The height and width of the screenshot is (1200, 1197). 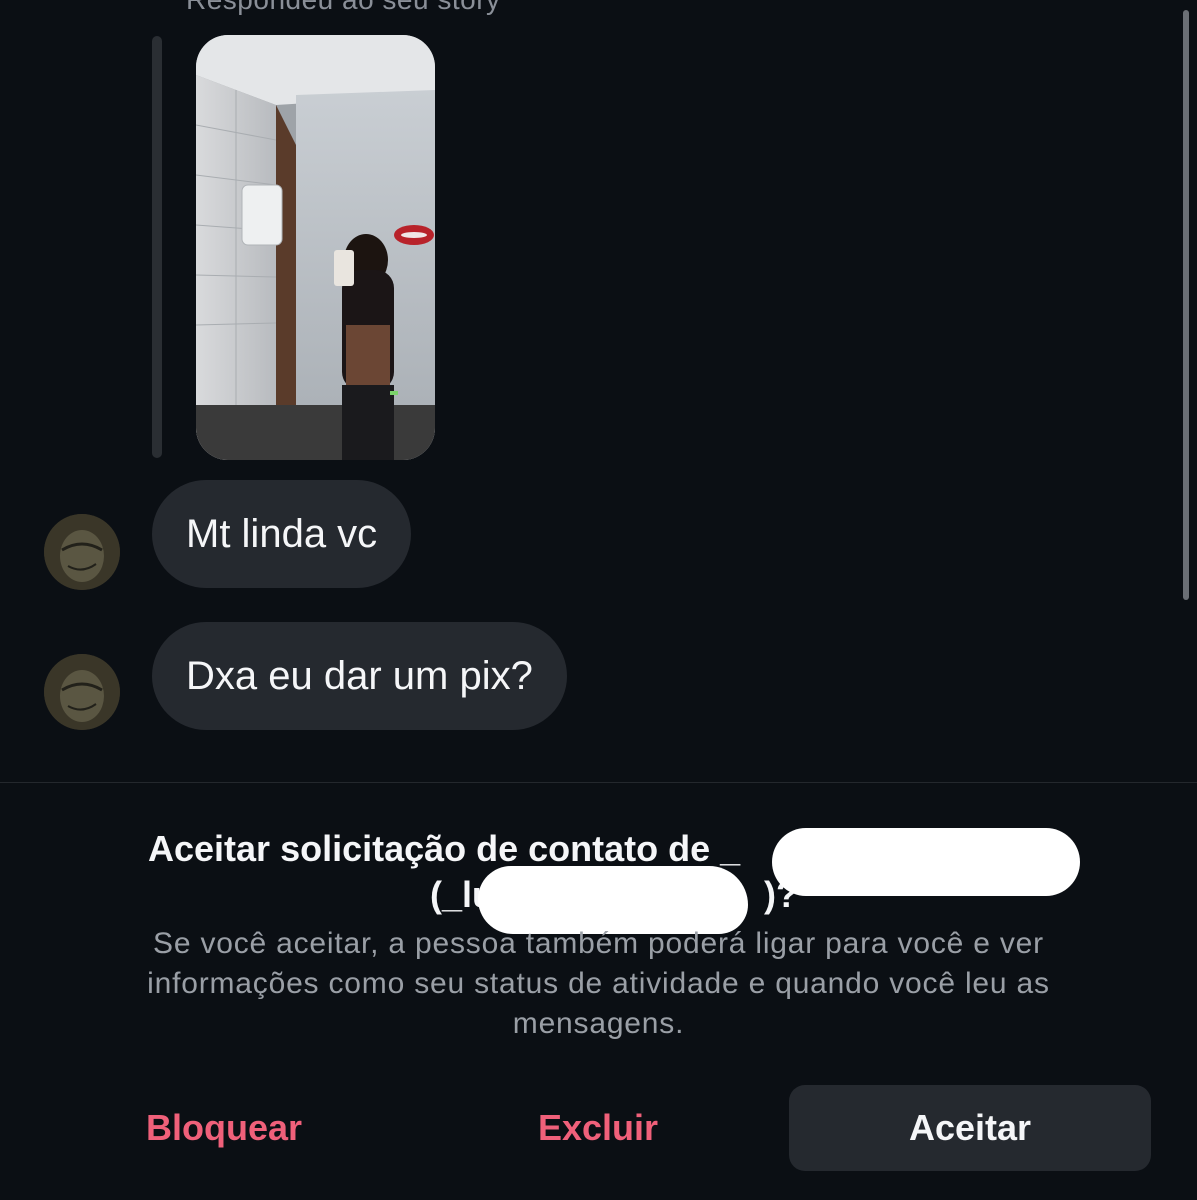 What do you see at coordinates (282, 534) in the screenshot?
I see `message-bubble: Mt linda vc` at bounding box center [282, 534].